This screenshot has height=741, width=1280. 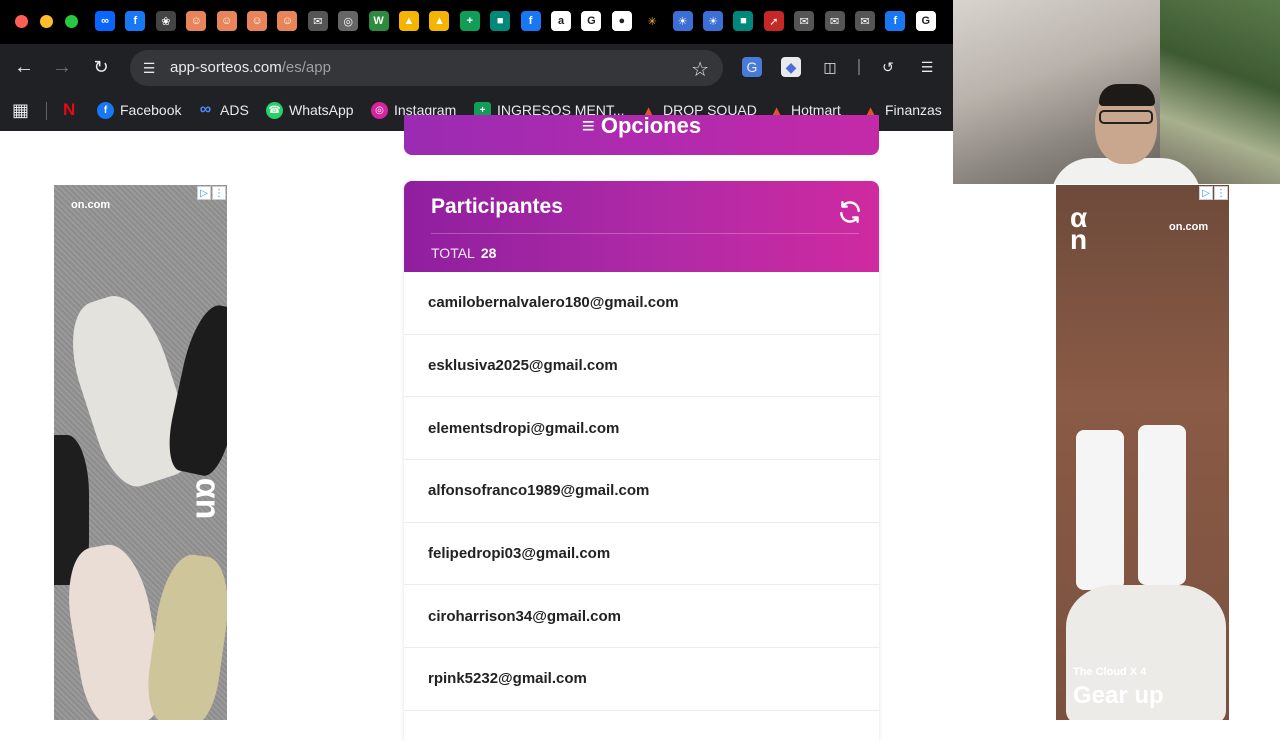 I want to click on total-count: TOTAL 28, so click(x=463, y=253).